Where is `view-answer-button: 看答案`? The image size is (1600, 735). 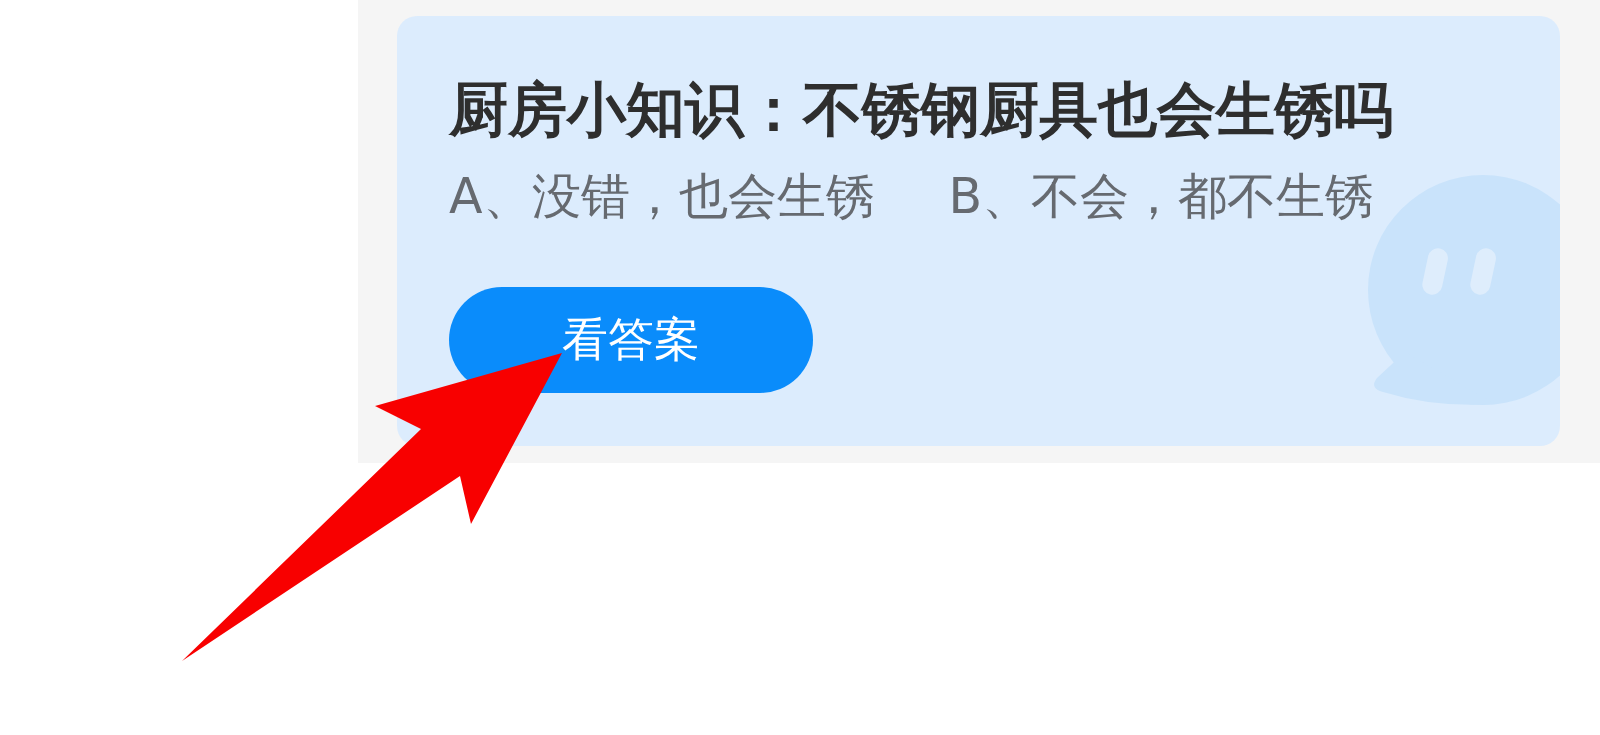
view-answer-button: 看答案 is located at coordinates (631, 340).